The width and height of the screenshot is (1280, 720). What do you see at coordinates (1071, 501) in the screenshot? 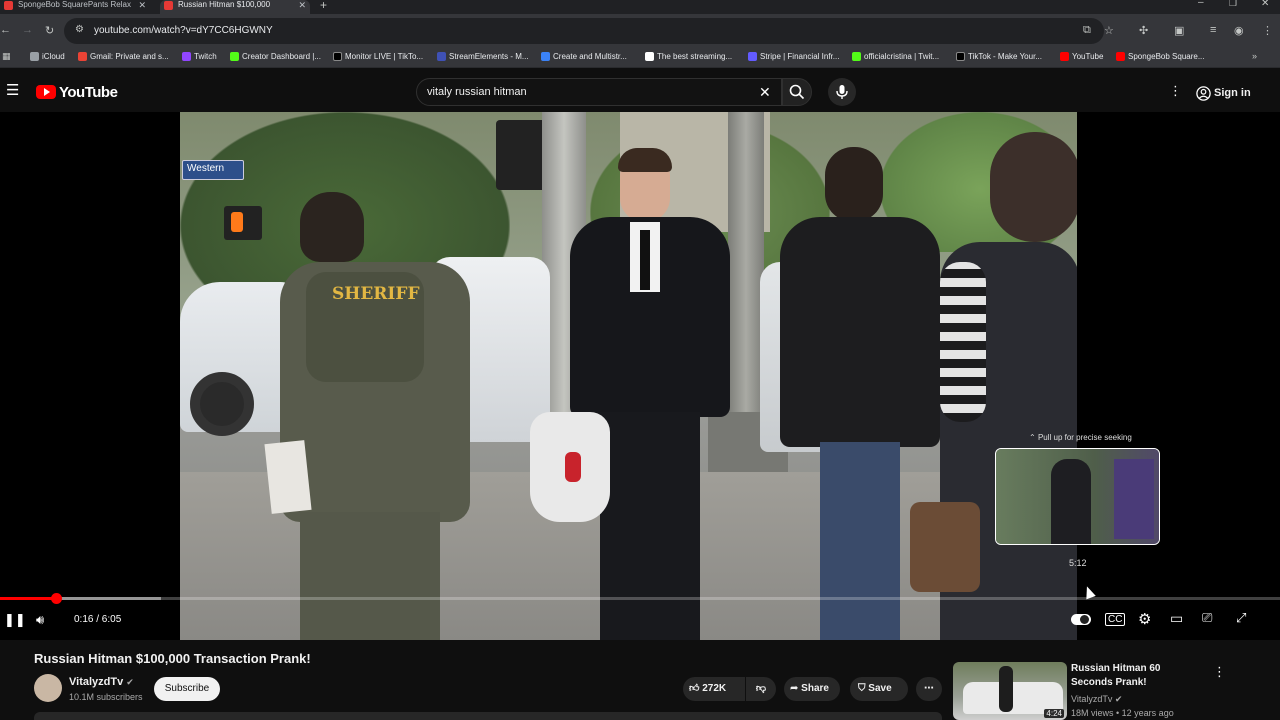
I see `preview-figure` at bounding box center [1071, 501].